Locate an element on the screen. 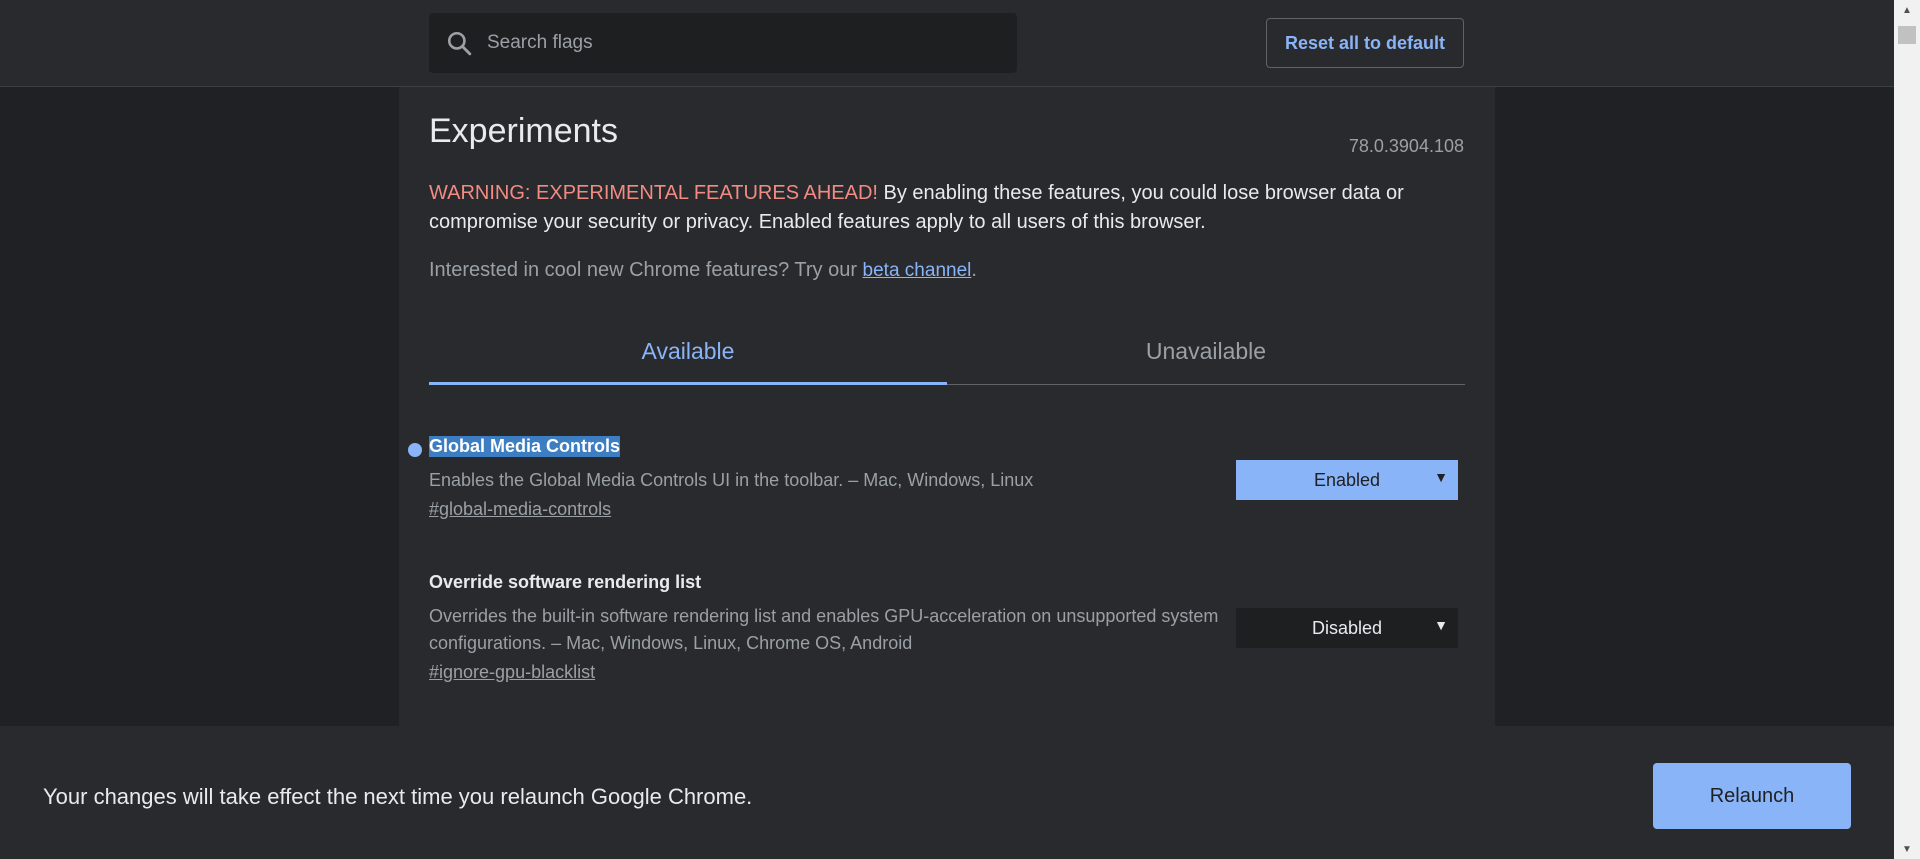 Image resolution: width=1920 pixels, height=859 pixels. relaunch-button: Relaunch is located at coordinates (1752, 796).